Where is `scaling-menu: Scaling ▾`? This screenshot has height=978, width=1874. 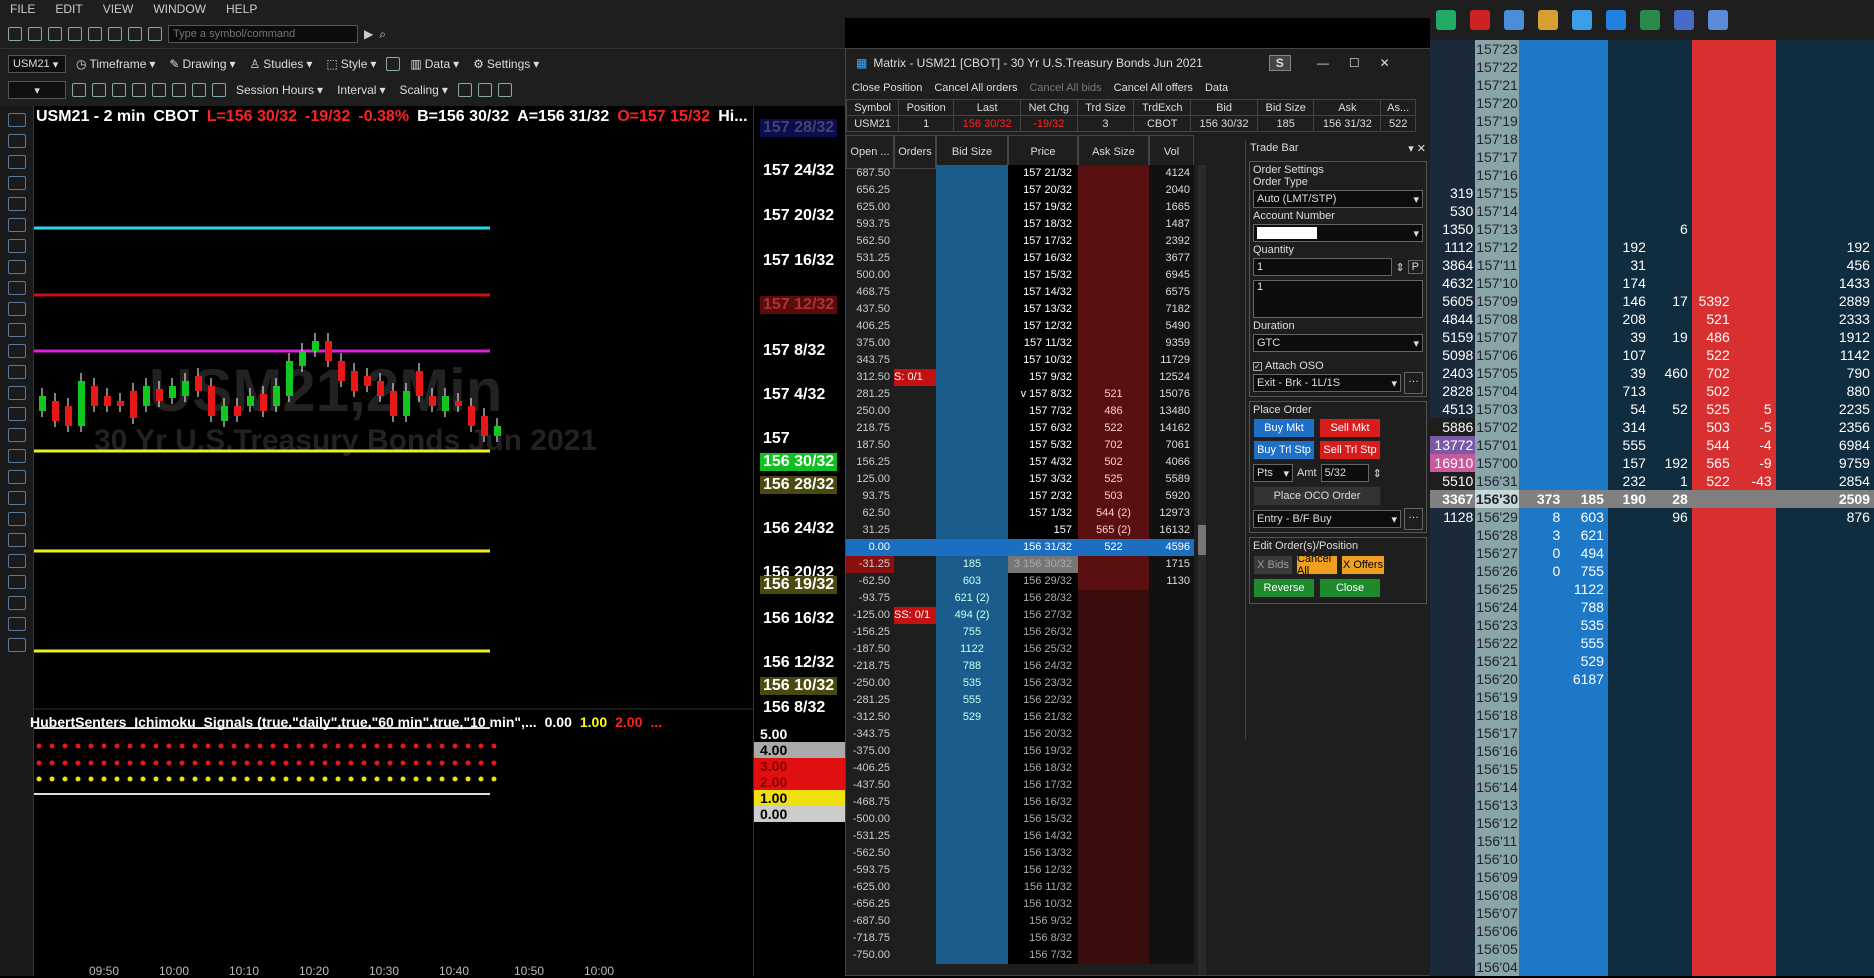 scaling-menu: Scaling ▾ is located at coordinates (423, 90).